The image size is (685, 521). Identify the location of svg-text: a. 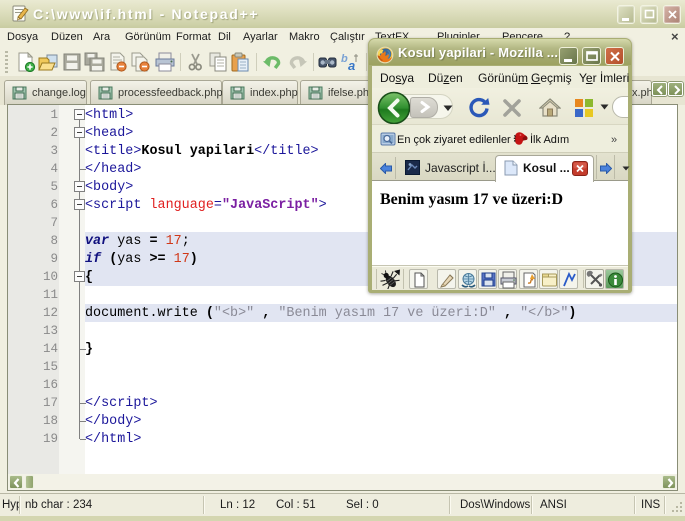
(351, 65).